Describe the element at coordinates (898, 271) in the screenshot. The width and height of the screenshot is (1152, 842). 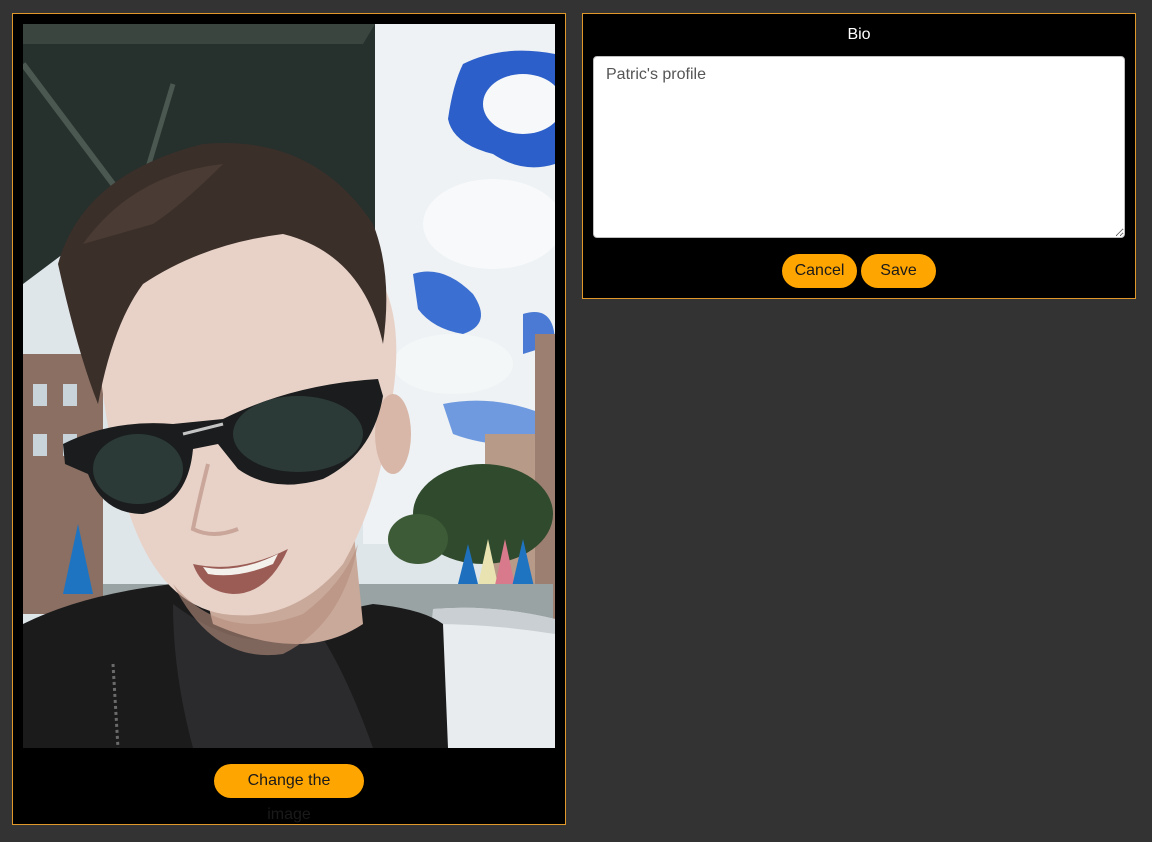
I see `save-button: Save` at that location.